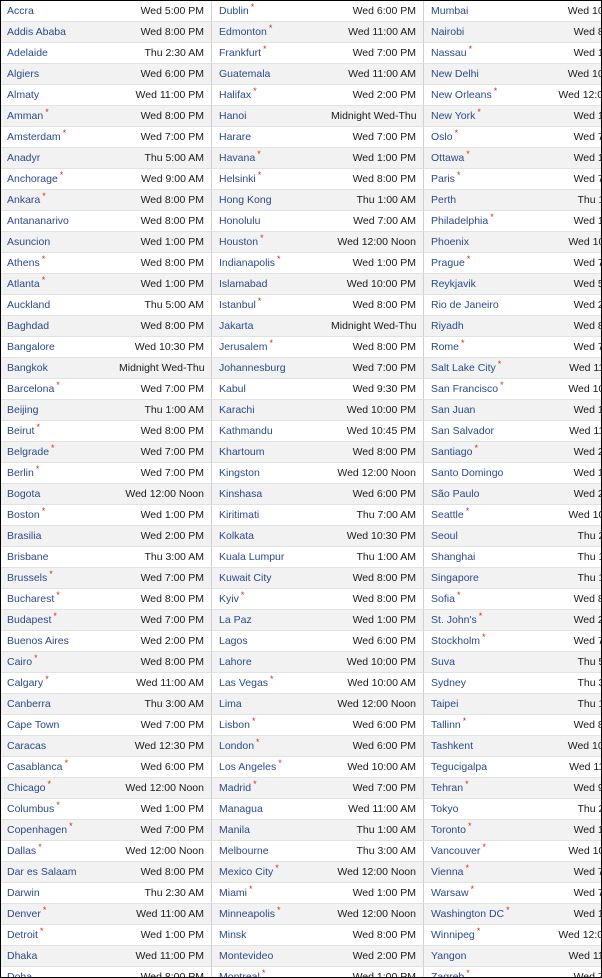 The height and width of the screenshot is (978, 602). I want to click on city-link: Lima, so click(230, 704).